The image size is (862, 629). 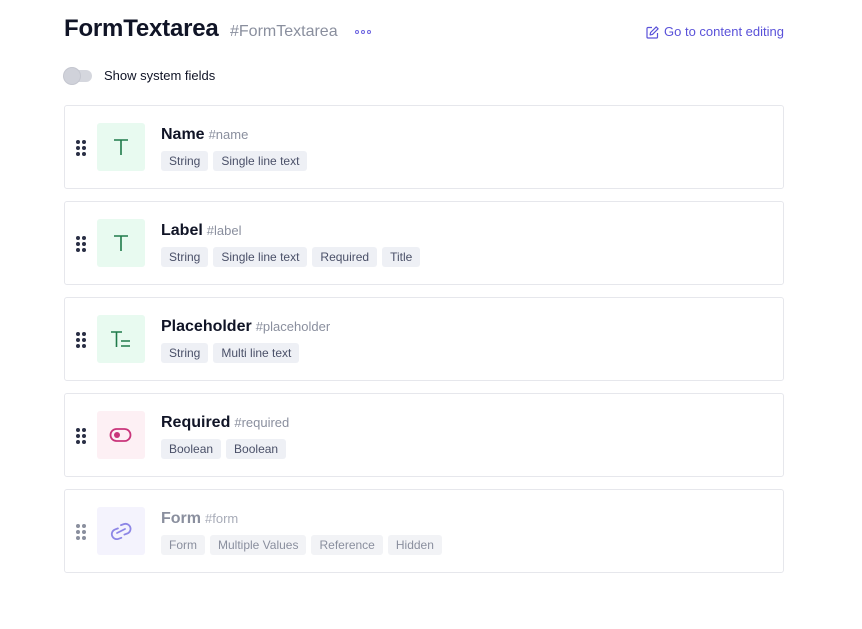 What do you see at coordinates (222, 518) in the screenshot?
I see `field-api-id: #form` at bounding box center [222, 518].